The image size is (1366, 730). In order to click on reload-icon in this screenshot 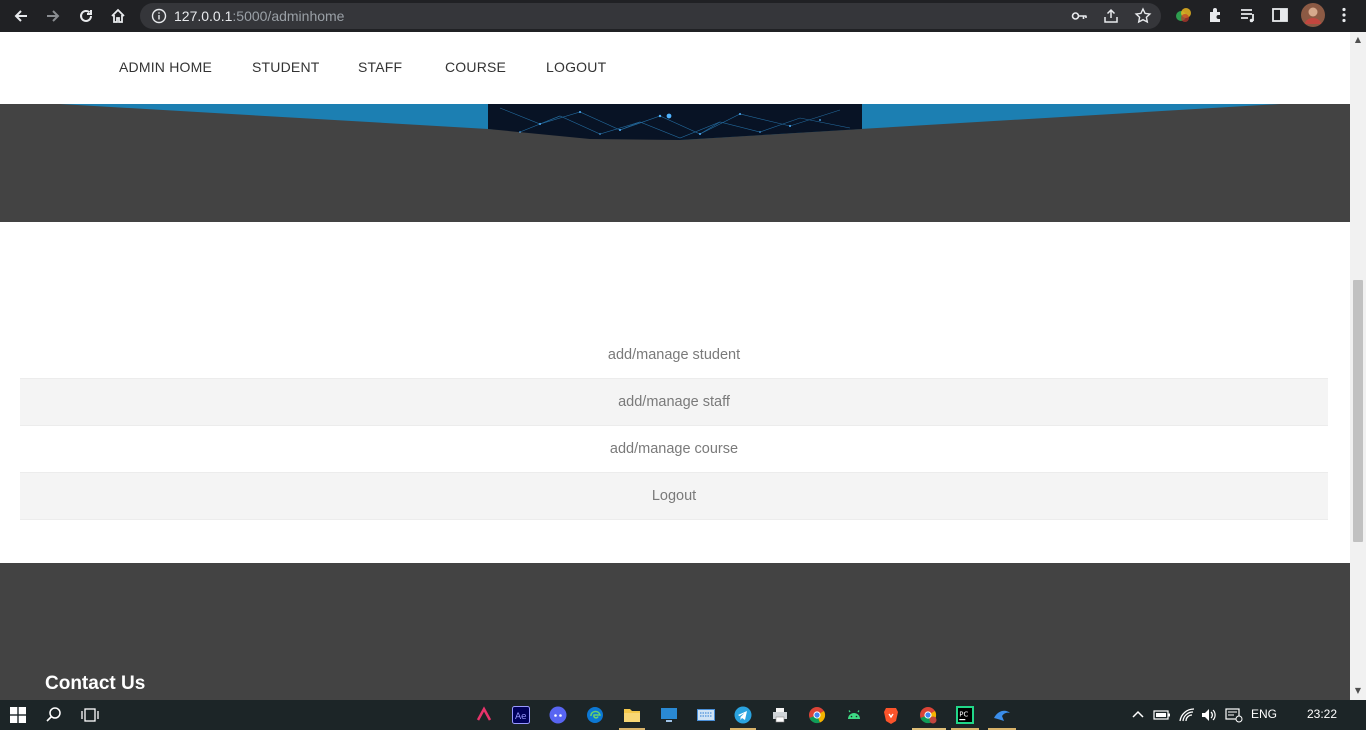, I will do `click(86, 16)`.